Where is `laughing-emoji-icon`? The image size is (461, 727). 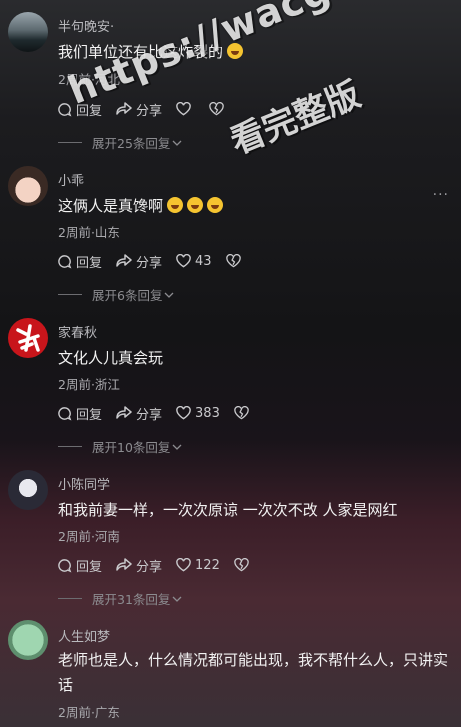 laughing-emoji-icon is located at coordinates (235, 51).